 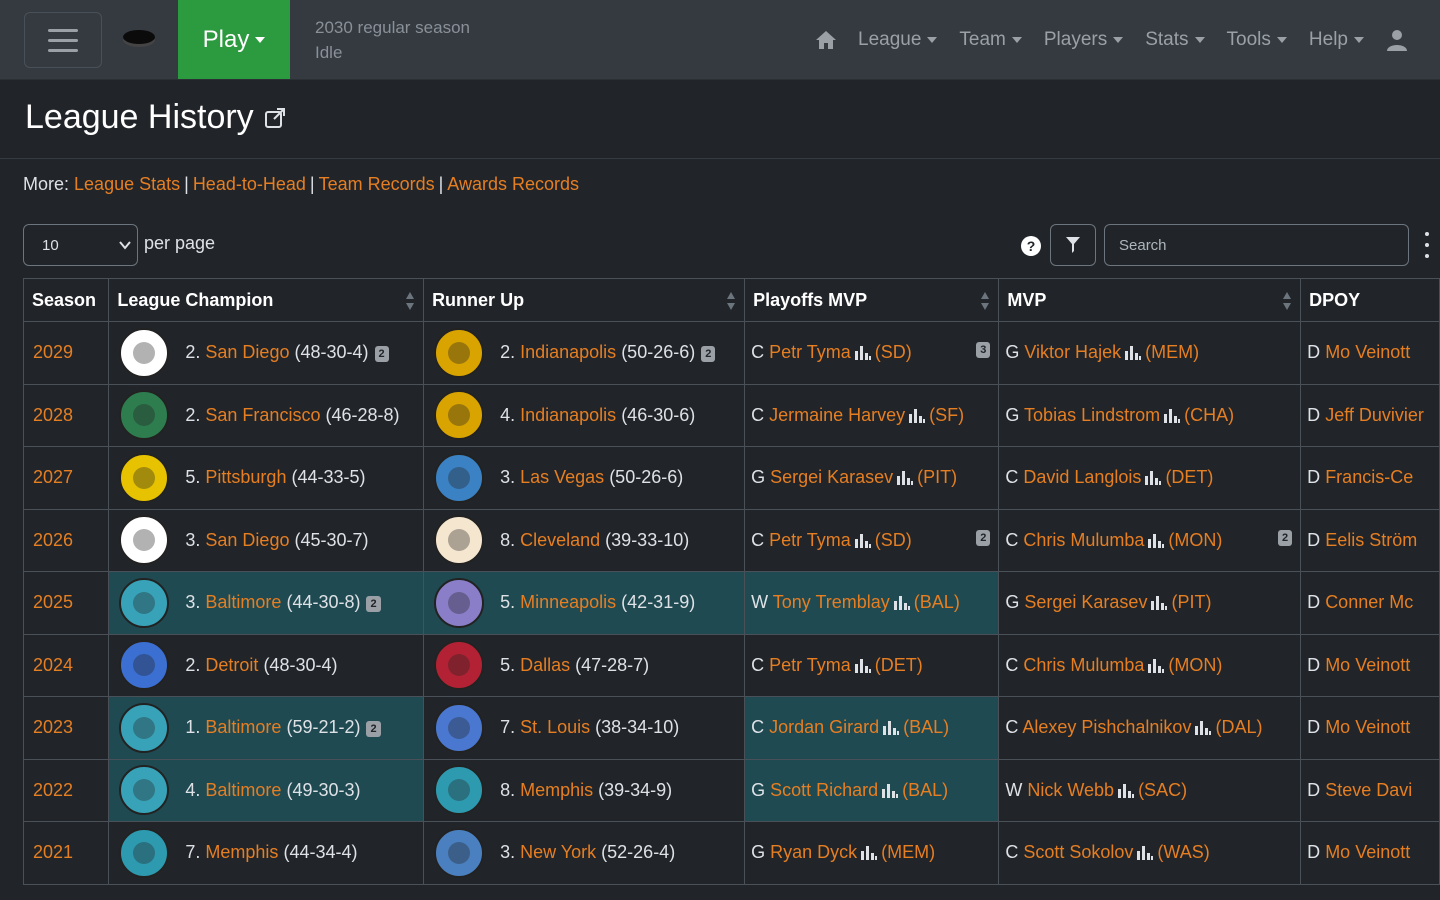 What do you see at coordinates (1175, 40) in the screenshot?
I see `nav-stats: Stats` at bounding box center [1175, 40].